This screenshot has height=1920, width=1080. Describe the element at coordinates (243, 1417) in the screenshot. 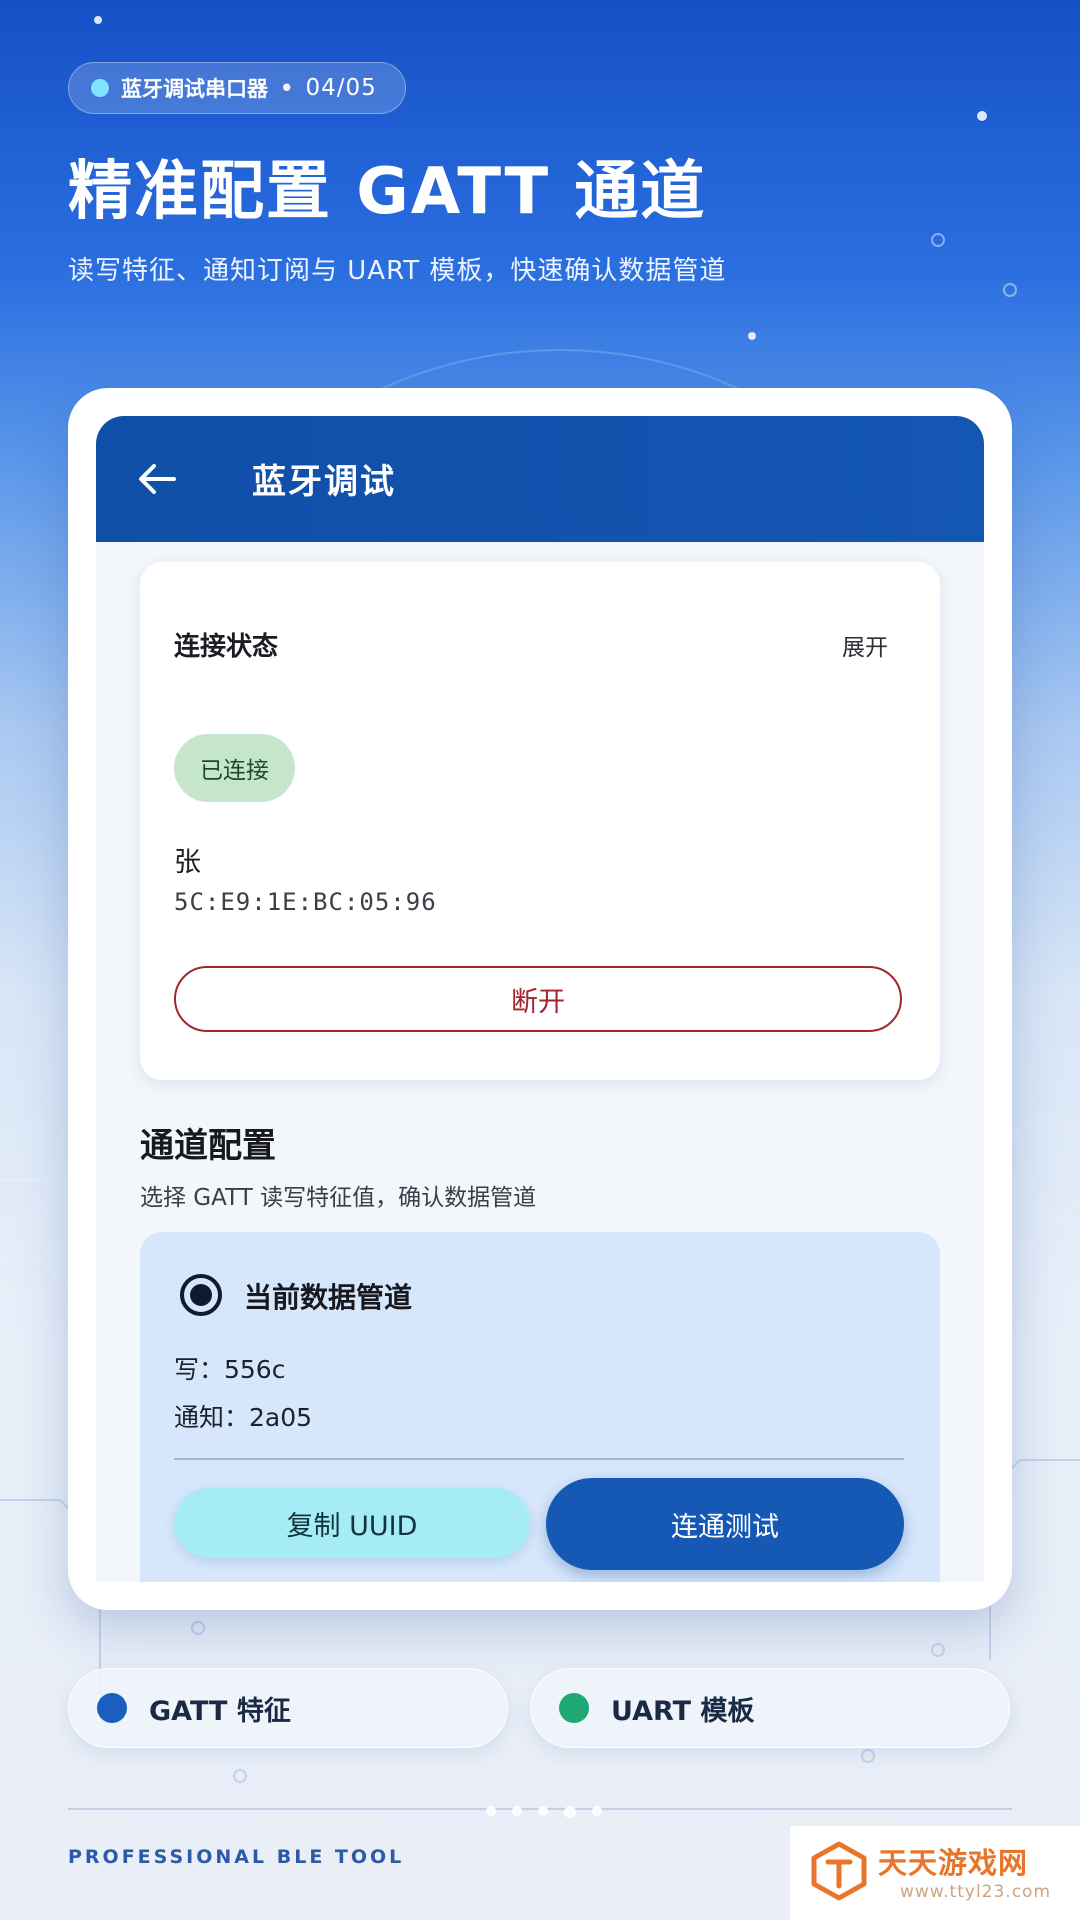

I see `notify-characteristic: 通知：2a05` at that location.